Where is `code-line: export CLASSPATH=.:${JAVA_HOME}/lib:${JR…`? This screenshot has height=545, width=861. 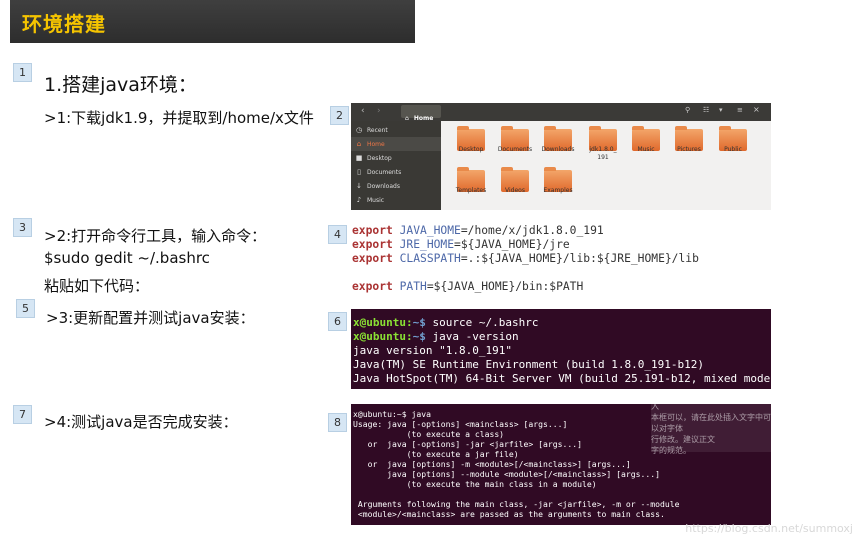 code-line: export CLASSPATH=.:${JAVA_HOME}/lib:${JR… is located at coordinates (525, 259).